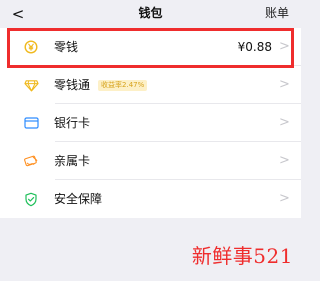  Describe the element at coordinates (150, 47) in the screenshot. I see `wallet-item-change: 零钱 ¥0.88 >` at that location.